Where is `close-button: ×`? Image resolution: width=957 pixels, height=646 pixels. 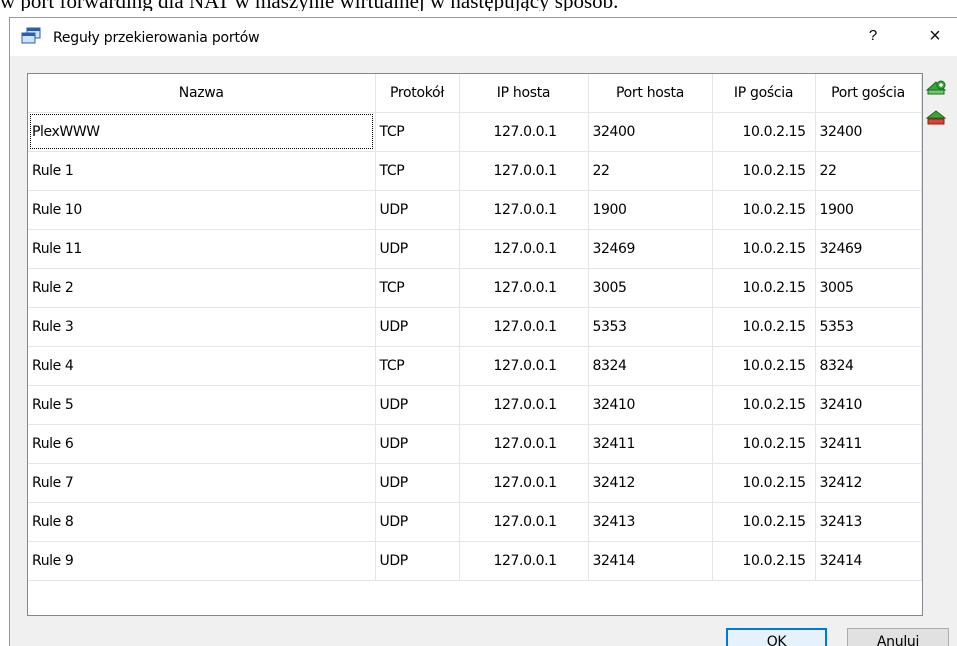 close-button: × is located at coordinates (935, 36).